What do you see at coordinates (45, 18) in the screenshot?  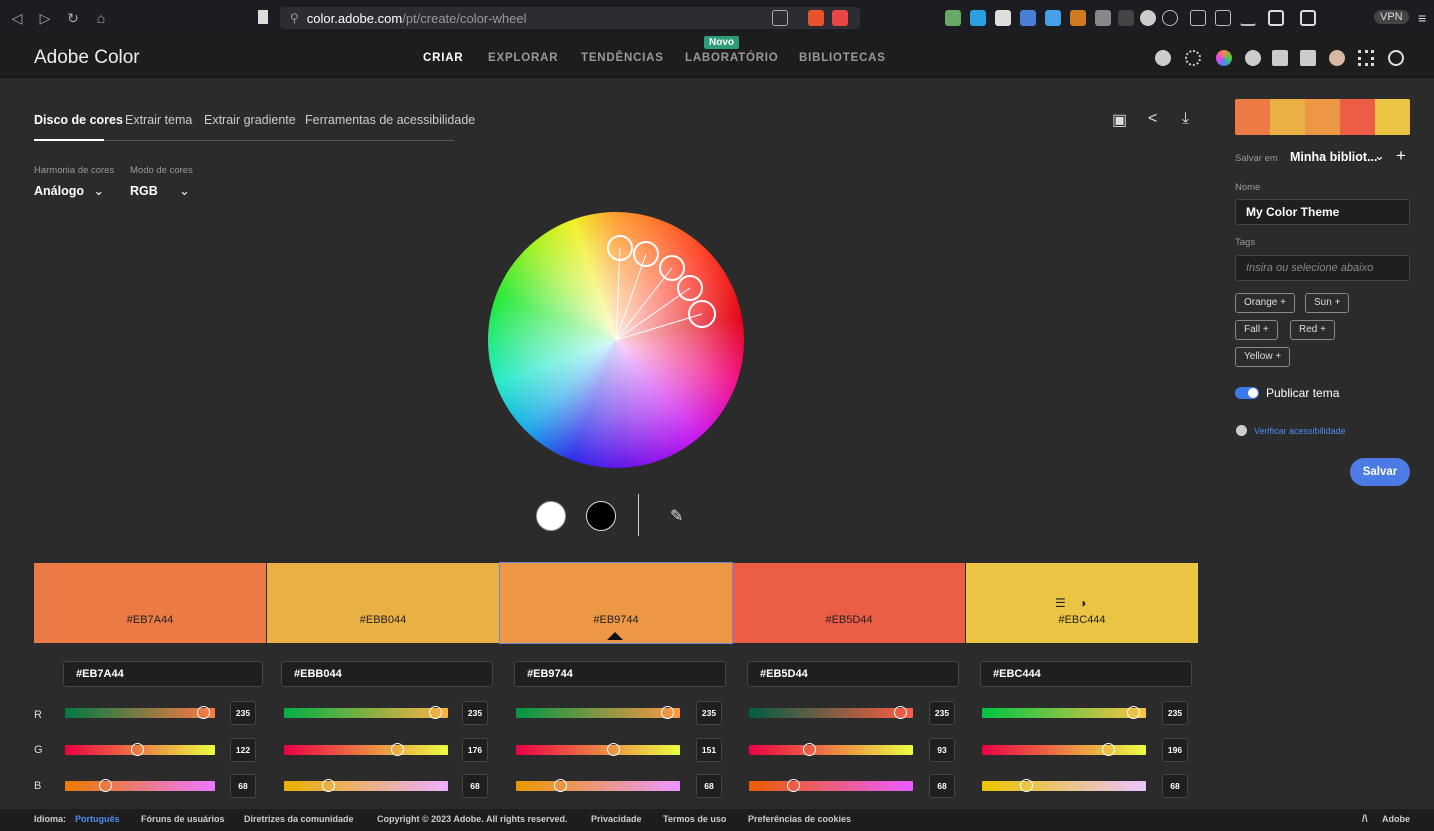 I see `forward-icon: ▷` at bounding box center [45, 18].